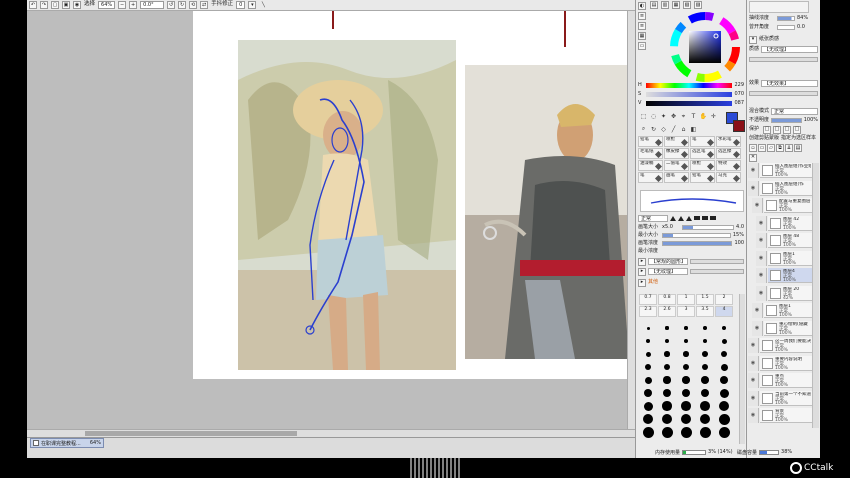 This screenshot has width=850, height=478. What do you see at coordinates (648, 299) in the screenshot?
I see `size-preset: 0.7` at bounding box center [648, 299].